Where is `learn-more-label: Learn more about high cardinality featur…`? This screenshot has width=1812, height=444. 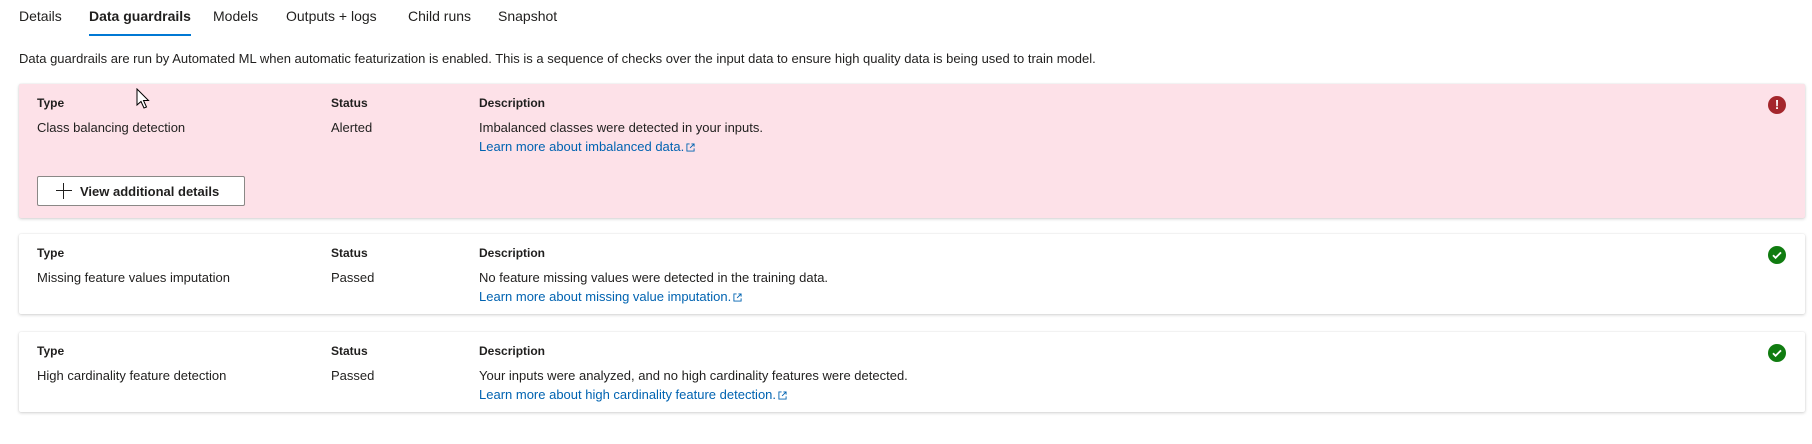 learn-more-label: Learn more about high cardinality featur… is located at coordinates (628, 394).